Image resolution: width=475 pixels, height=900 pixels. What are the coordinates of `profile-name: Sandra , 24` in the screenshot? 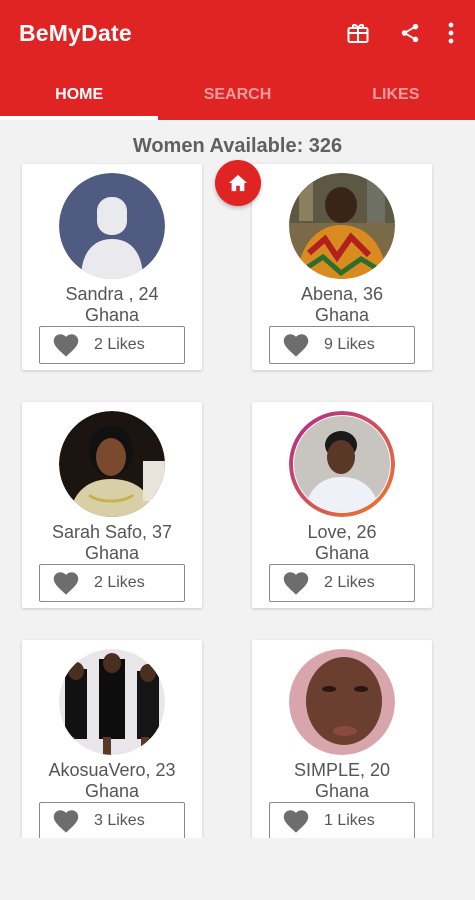 It's located at (112, 294).